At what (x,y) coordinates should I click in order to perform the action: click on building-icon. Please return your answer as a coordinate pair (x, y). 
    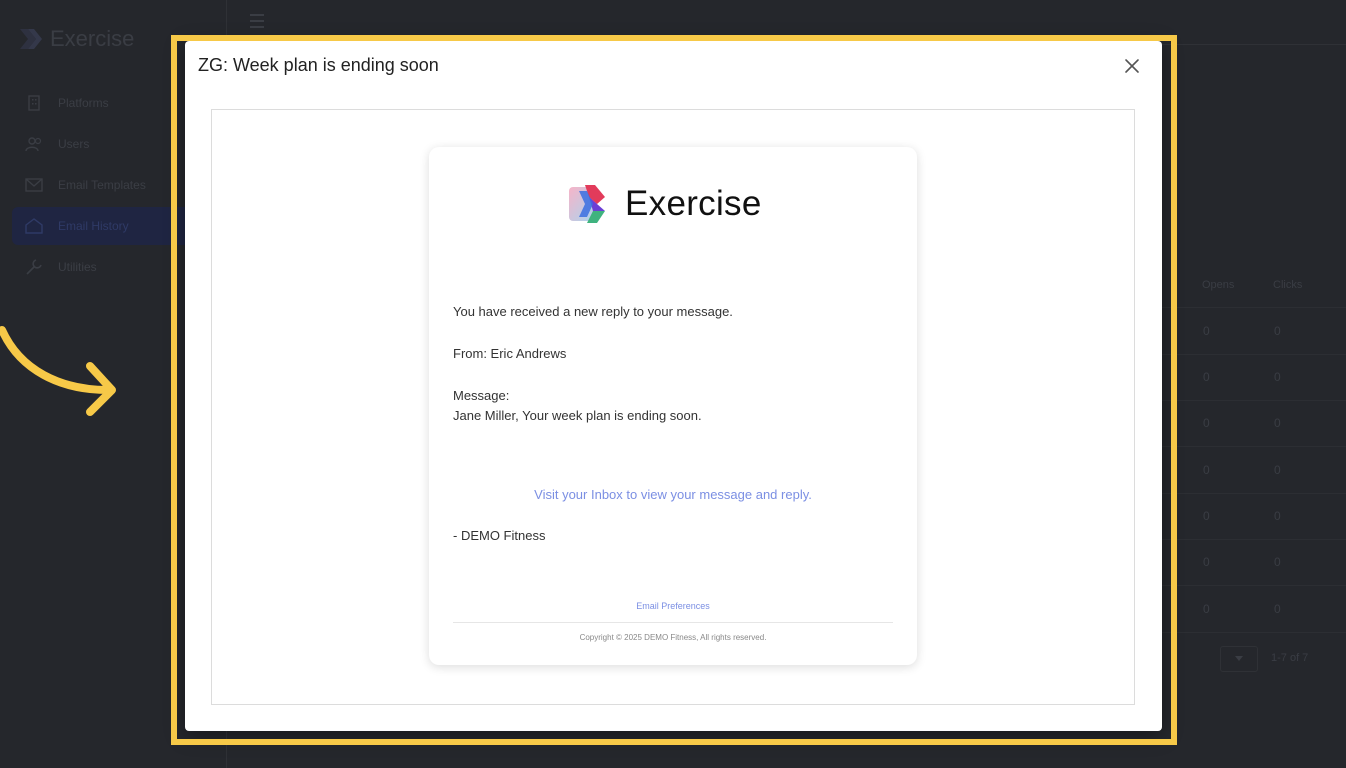
    Looking at the image, I should click on (34, 103).